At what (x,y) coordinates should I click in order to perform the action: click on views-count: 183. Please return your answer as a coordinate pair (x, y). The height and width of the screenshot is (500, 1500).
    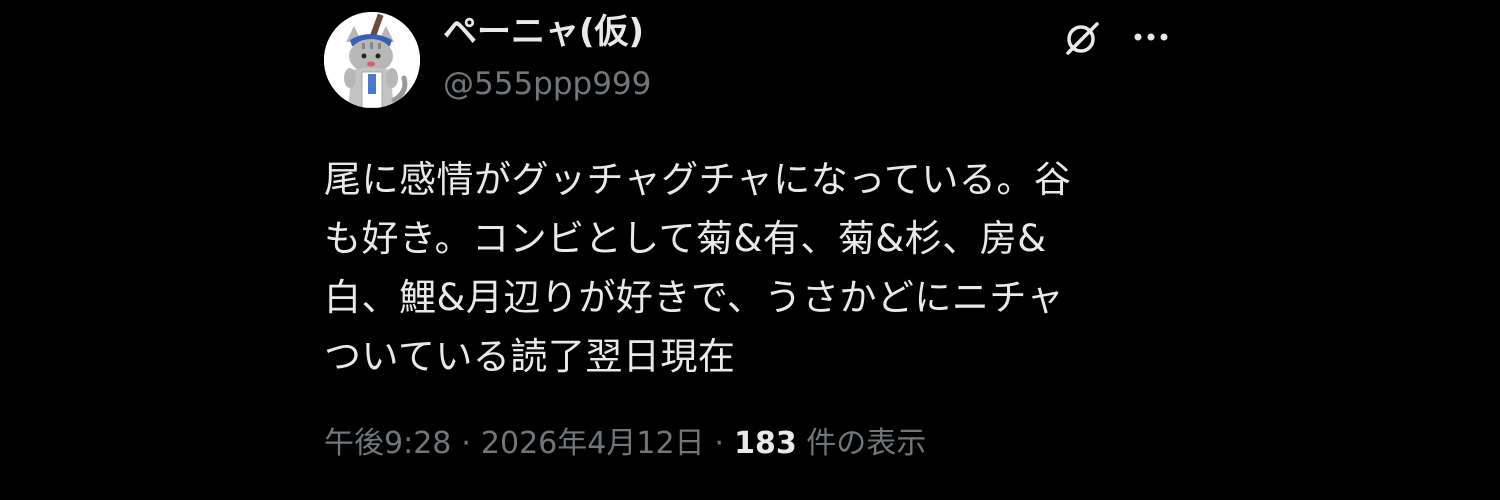
    Looking at the image, I should click on (765, 443).